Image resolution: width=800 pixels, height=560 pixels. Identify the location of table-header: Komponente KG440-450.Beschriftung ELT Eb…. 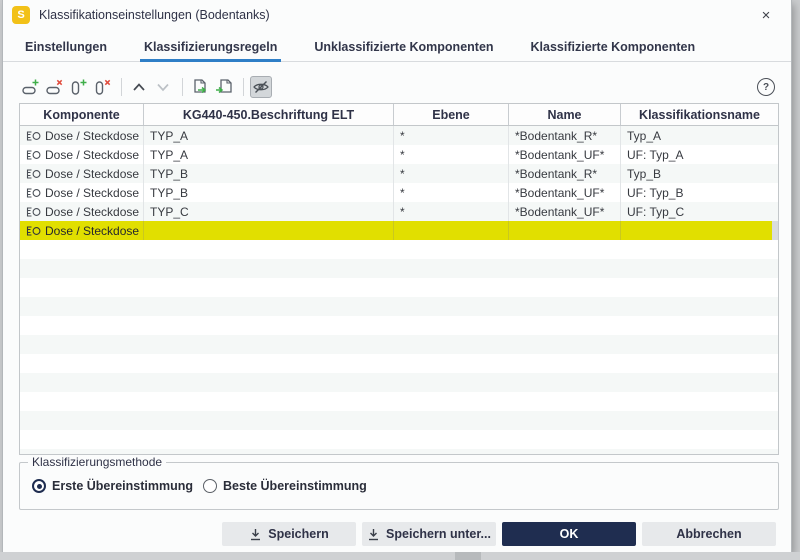
(399, 115).